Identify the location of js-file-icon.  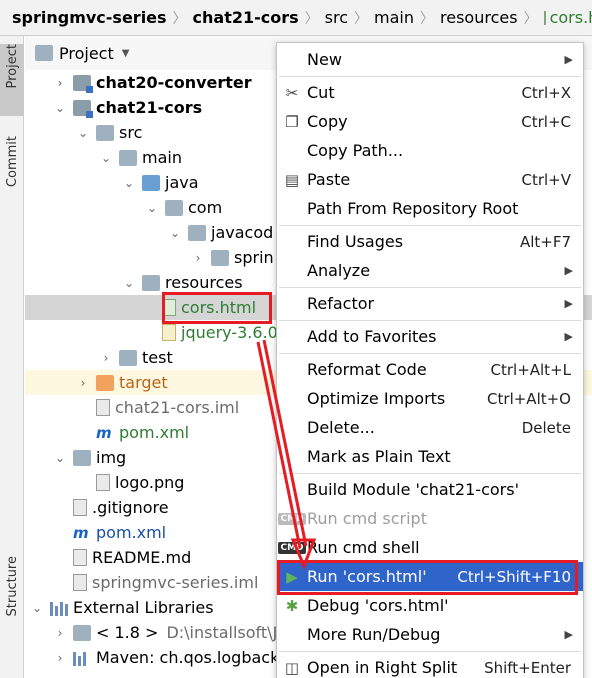
(169, 332).